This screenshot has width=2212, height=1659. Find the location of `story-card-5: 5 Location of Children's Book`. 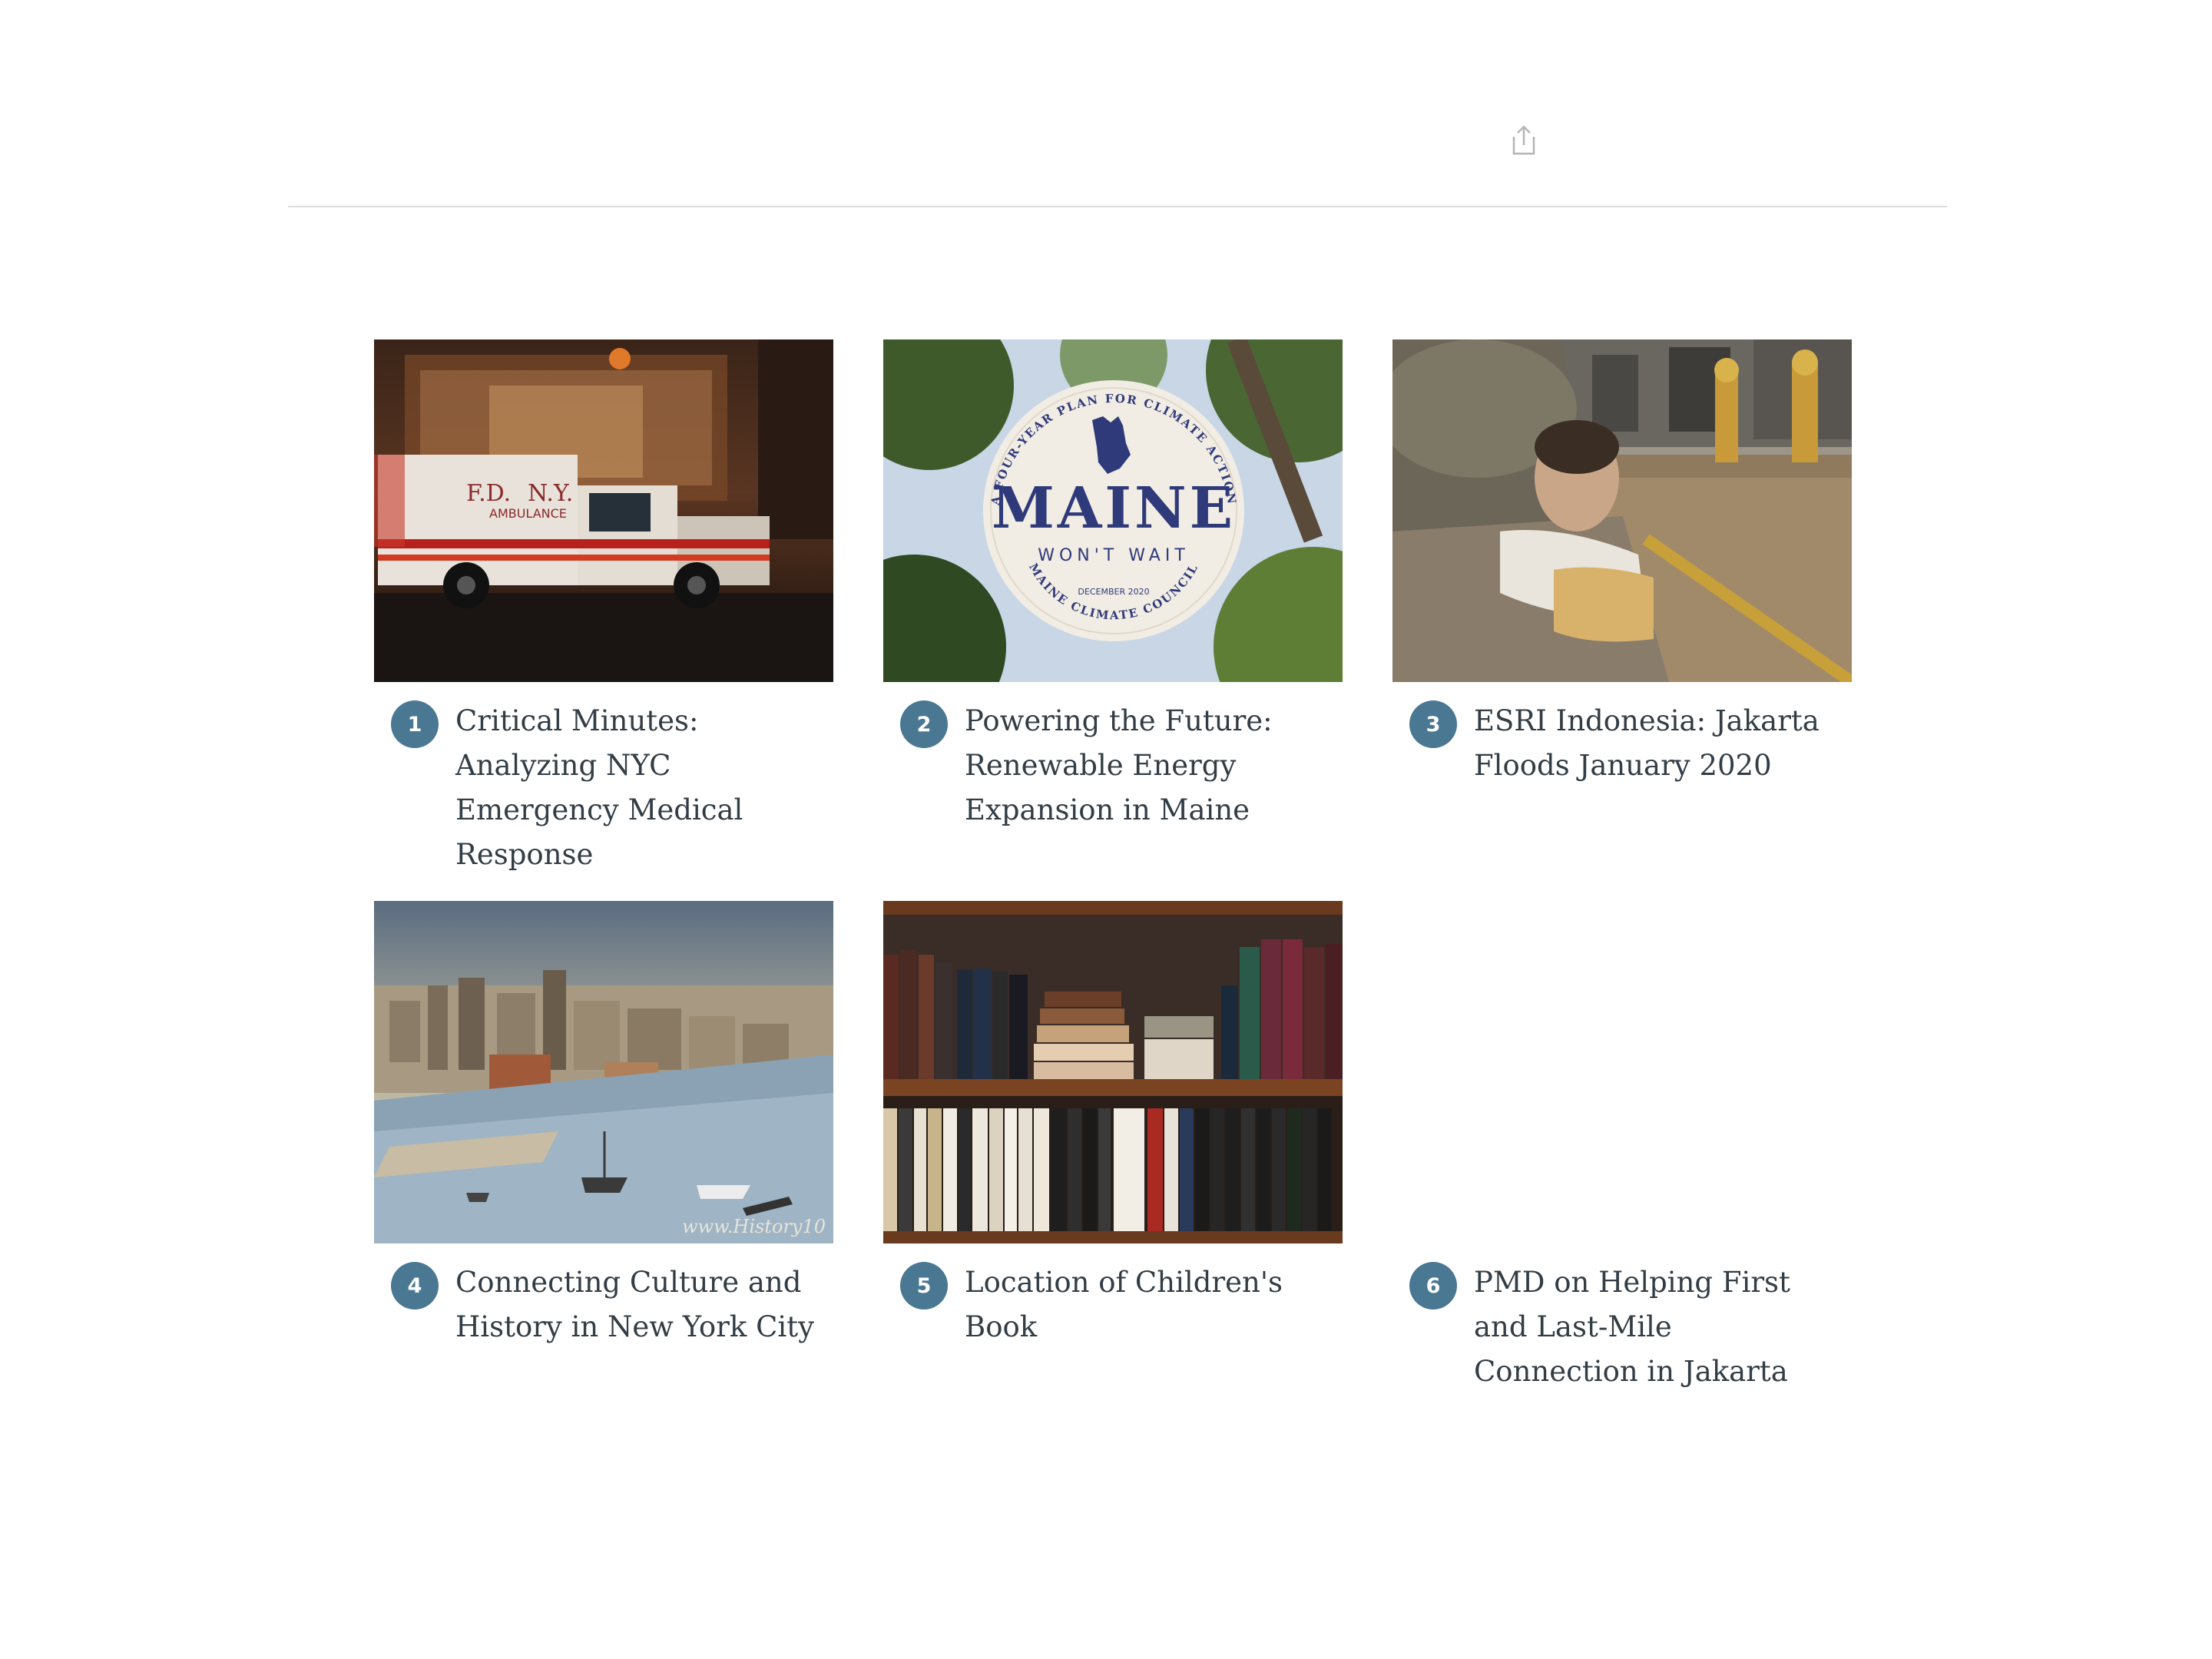

story-card-5: 5 Location of Children's Book is located at coordinates (1113, 1125).